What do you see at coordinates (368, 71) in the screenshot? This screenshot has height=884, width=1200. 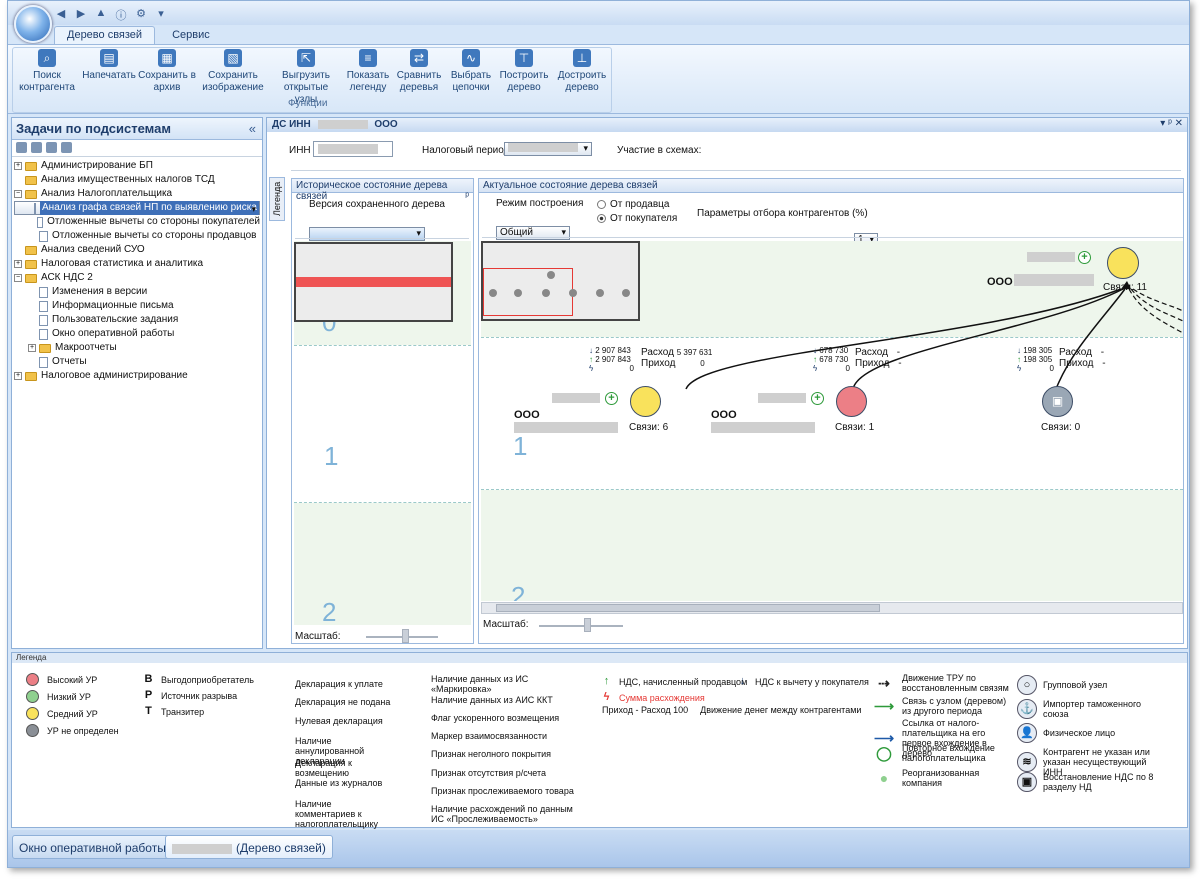 I see `show-legend-button: ≡ Показать легенду` at bounding box center [368, 71].